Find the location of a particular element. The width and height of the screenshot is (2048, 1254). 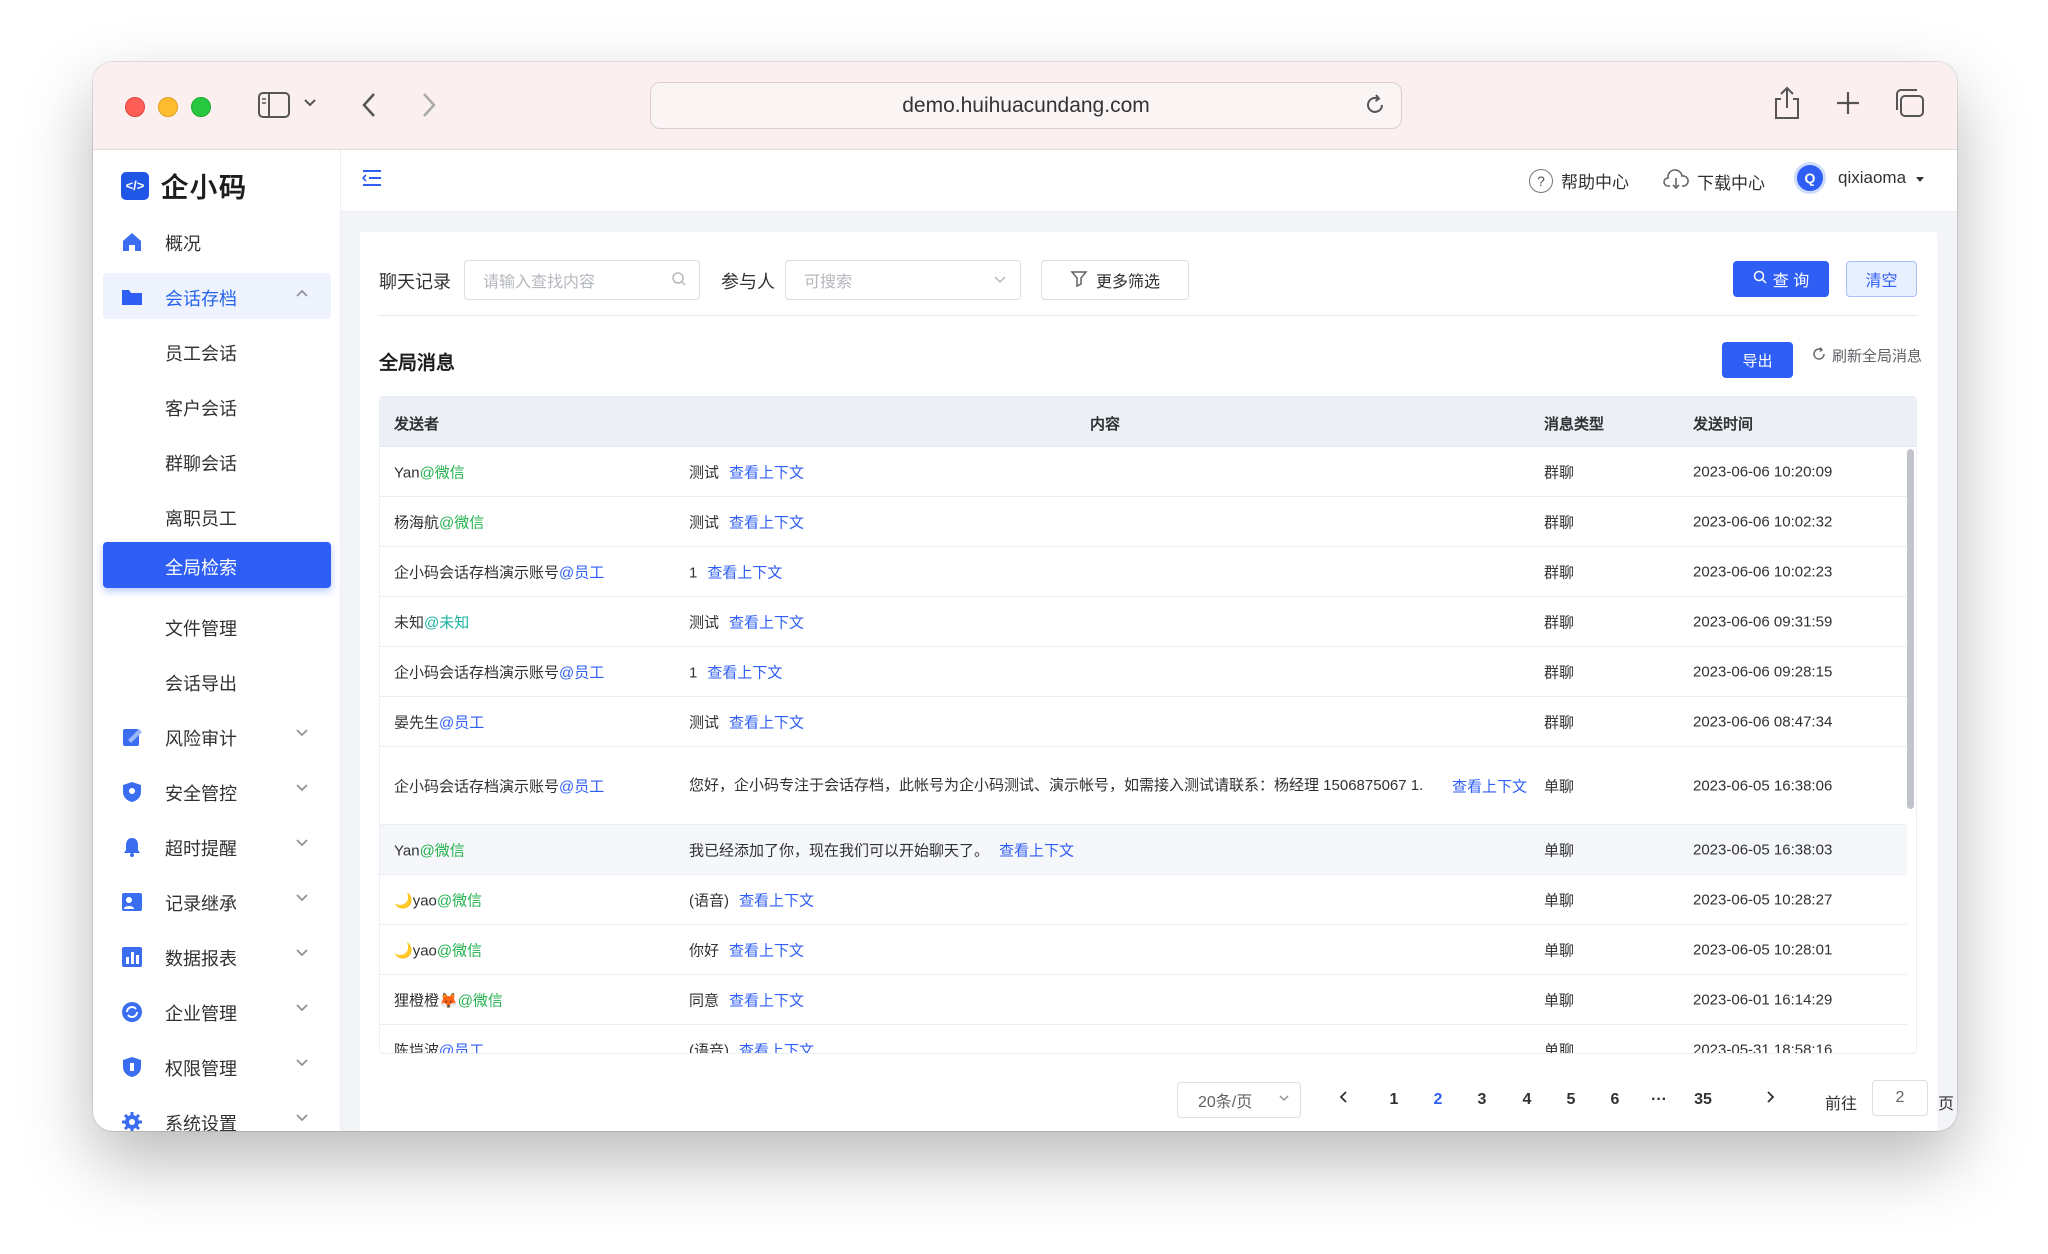

new-tab-plus-icon is located at coordinates (1848, 103).